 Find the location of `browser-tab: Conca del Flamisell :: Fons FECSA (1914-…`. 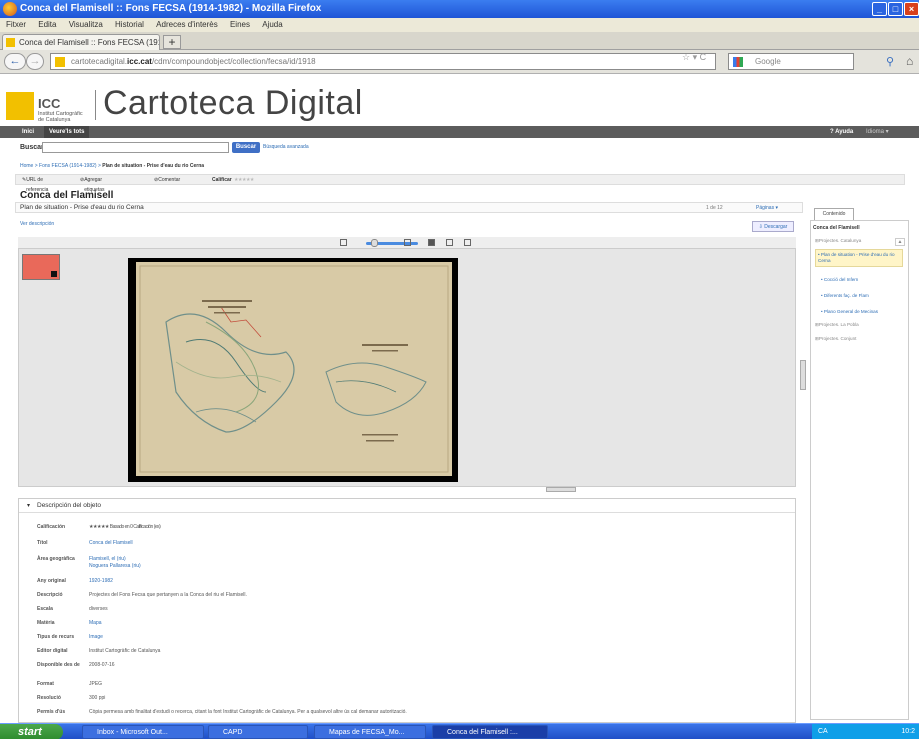

browser-tab: Conca del Flamisell :: Fons FECSA (1914-… is located at coordinates (81, 42).